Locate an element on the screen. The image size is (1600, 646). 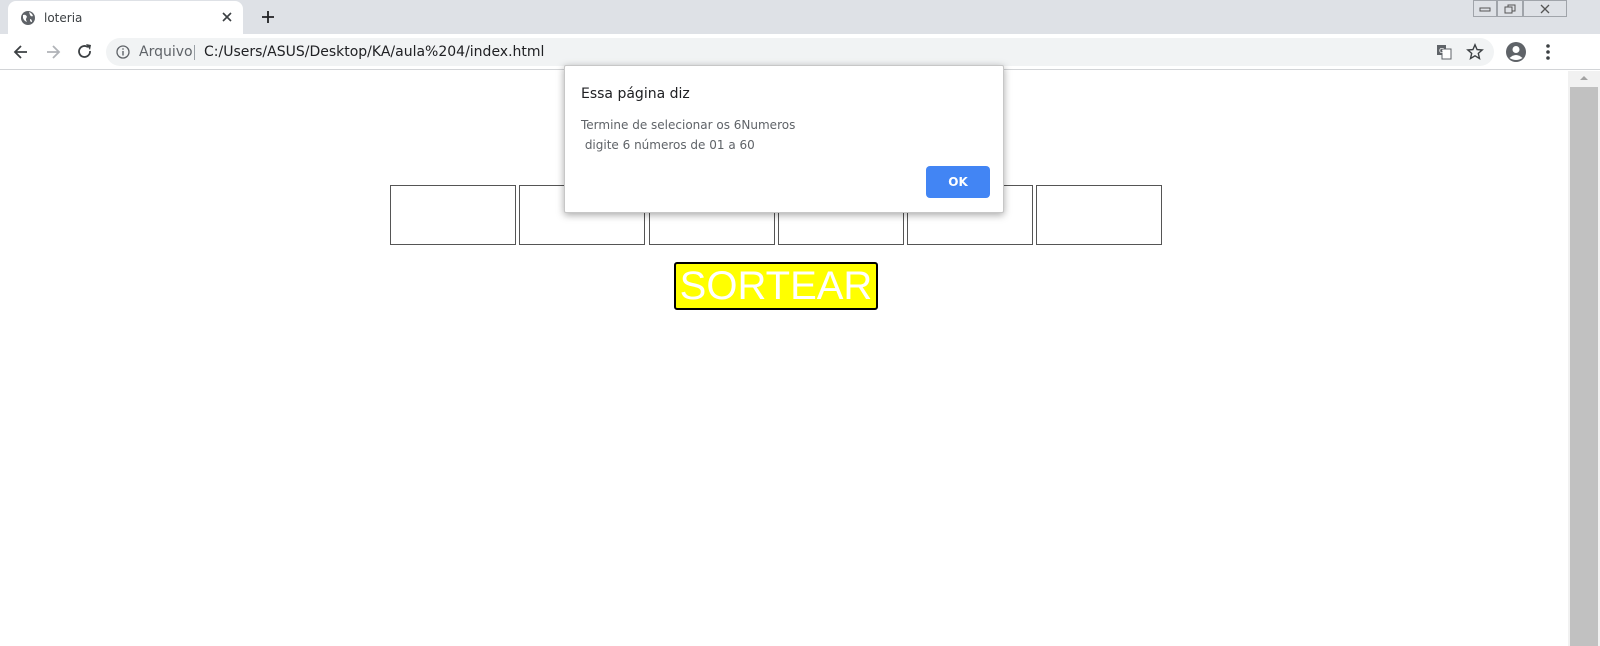
restore-button is located at coordinates (1510, 8).